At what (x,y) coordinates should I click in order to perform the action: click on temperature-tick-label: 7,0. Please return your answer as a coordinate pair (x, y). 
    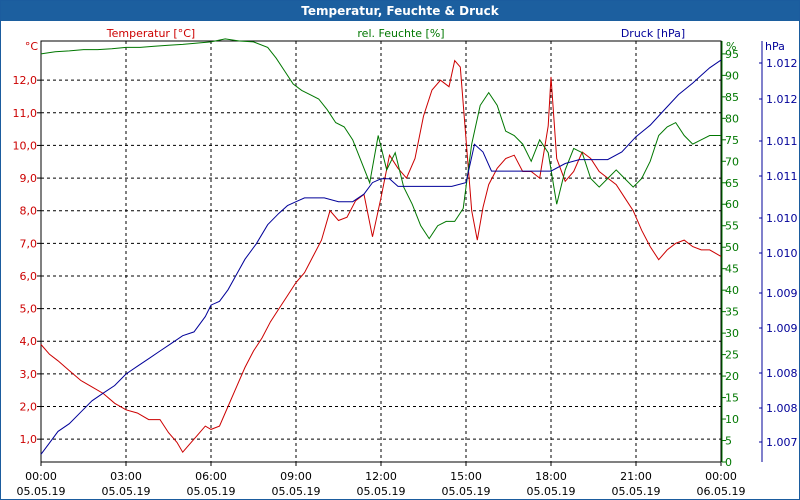
    Looking at the image, I should click on (29, 243).